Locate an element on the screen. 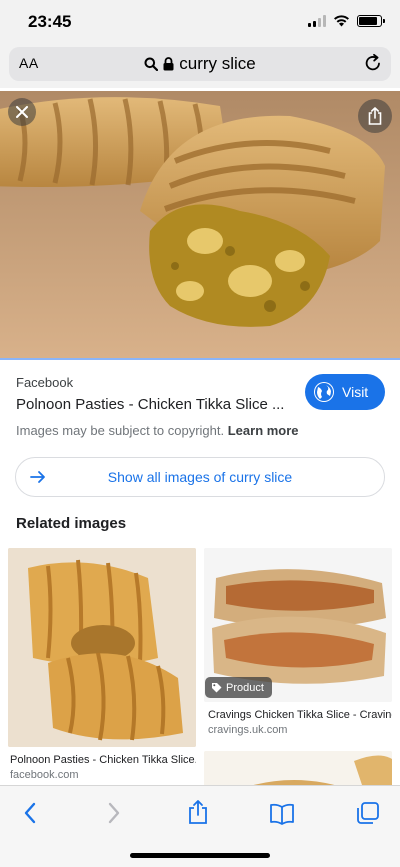 The width and height of the screenshot is (400, 867). search-icon is located at coordinates (151, 64).